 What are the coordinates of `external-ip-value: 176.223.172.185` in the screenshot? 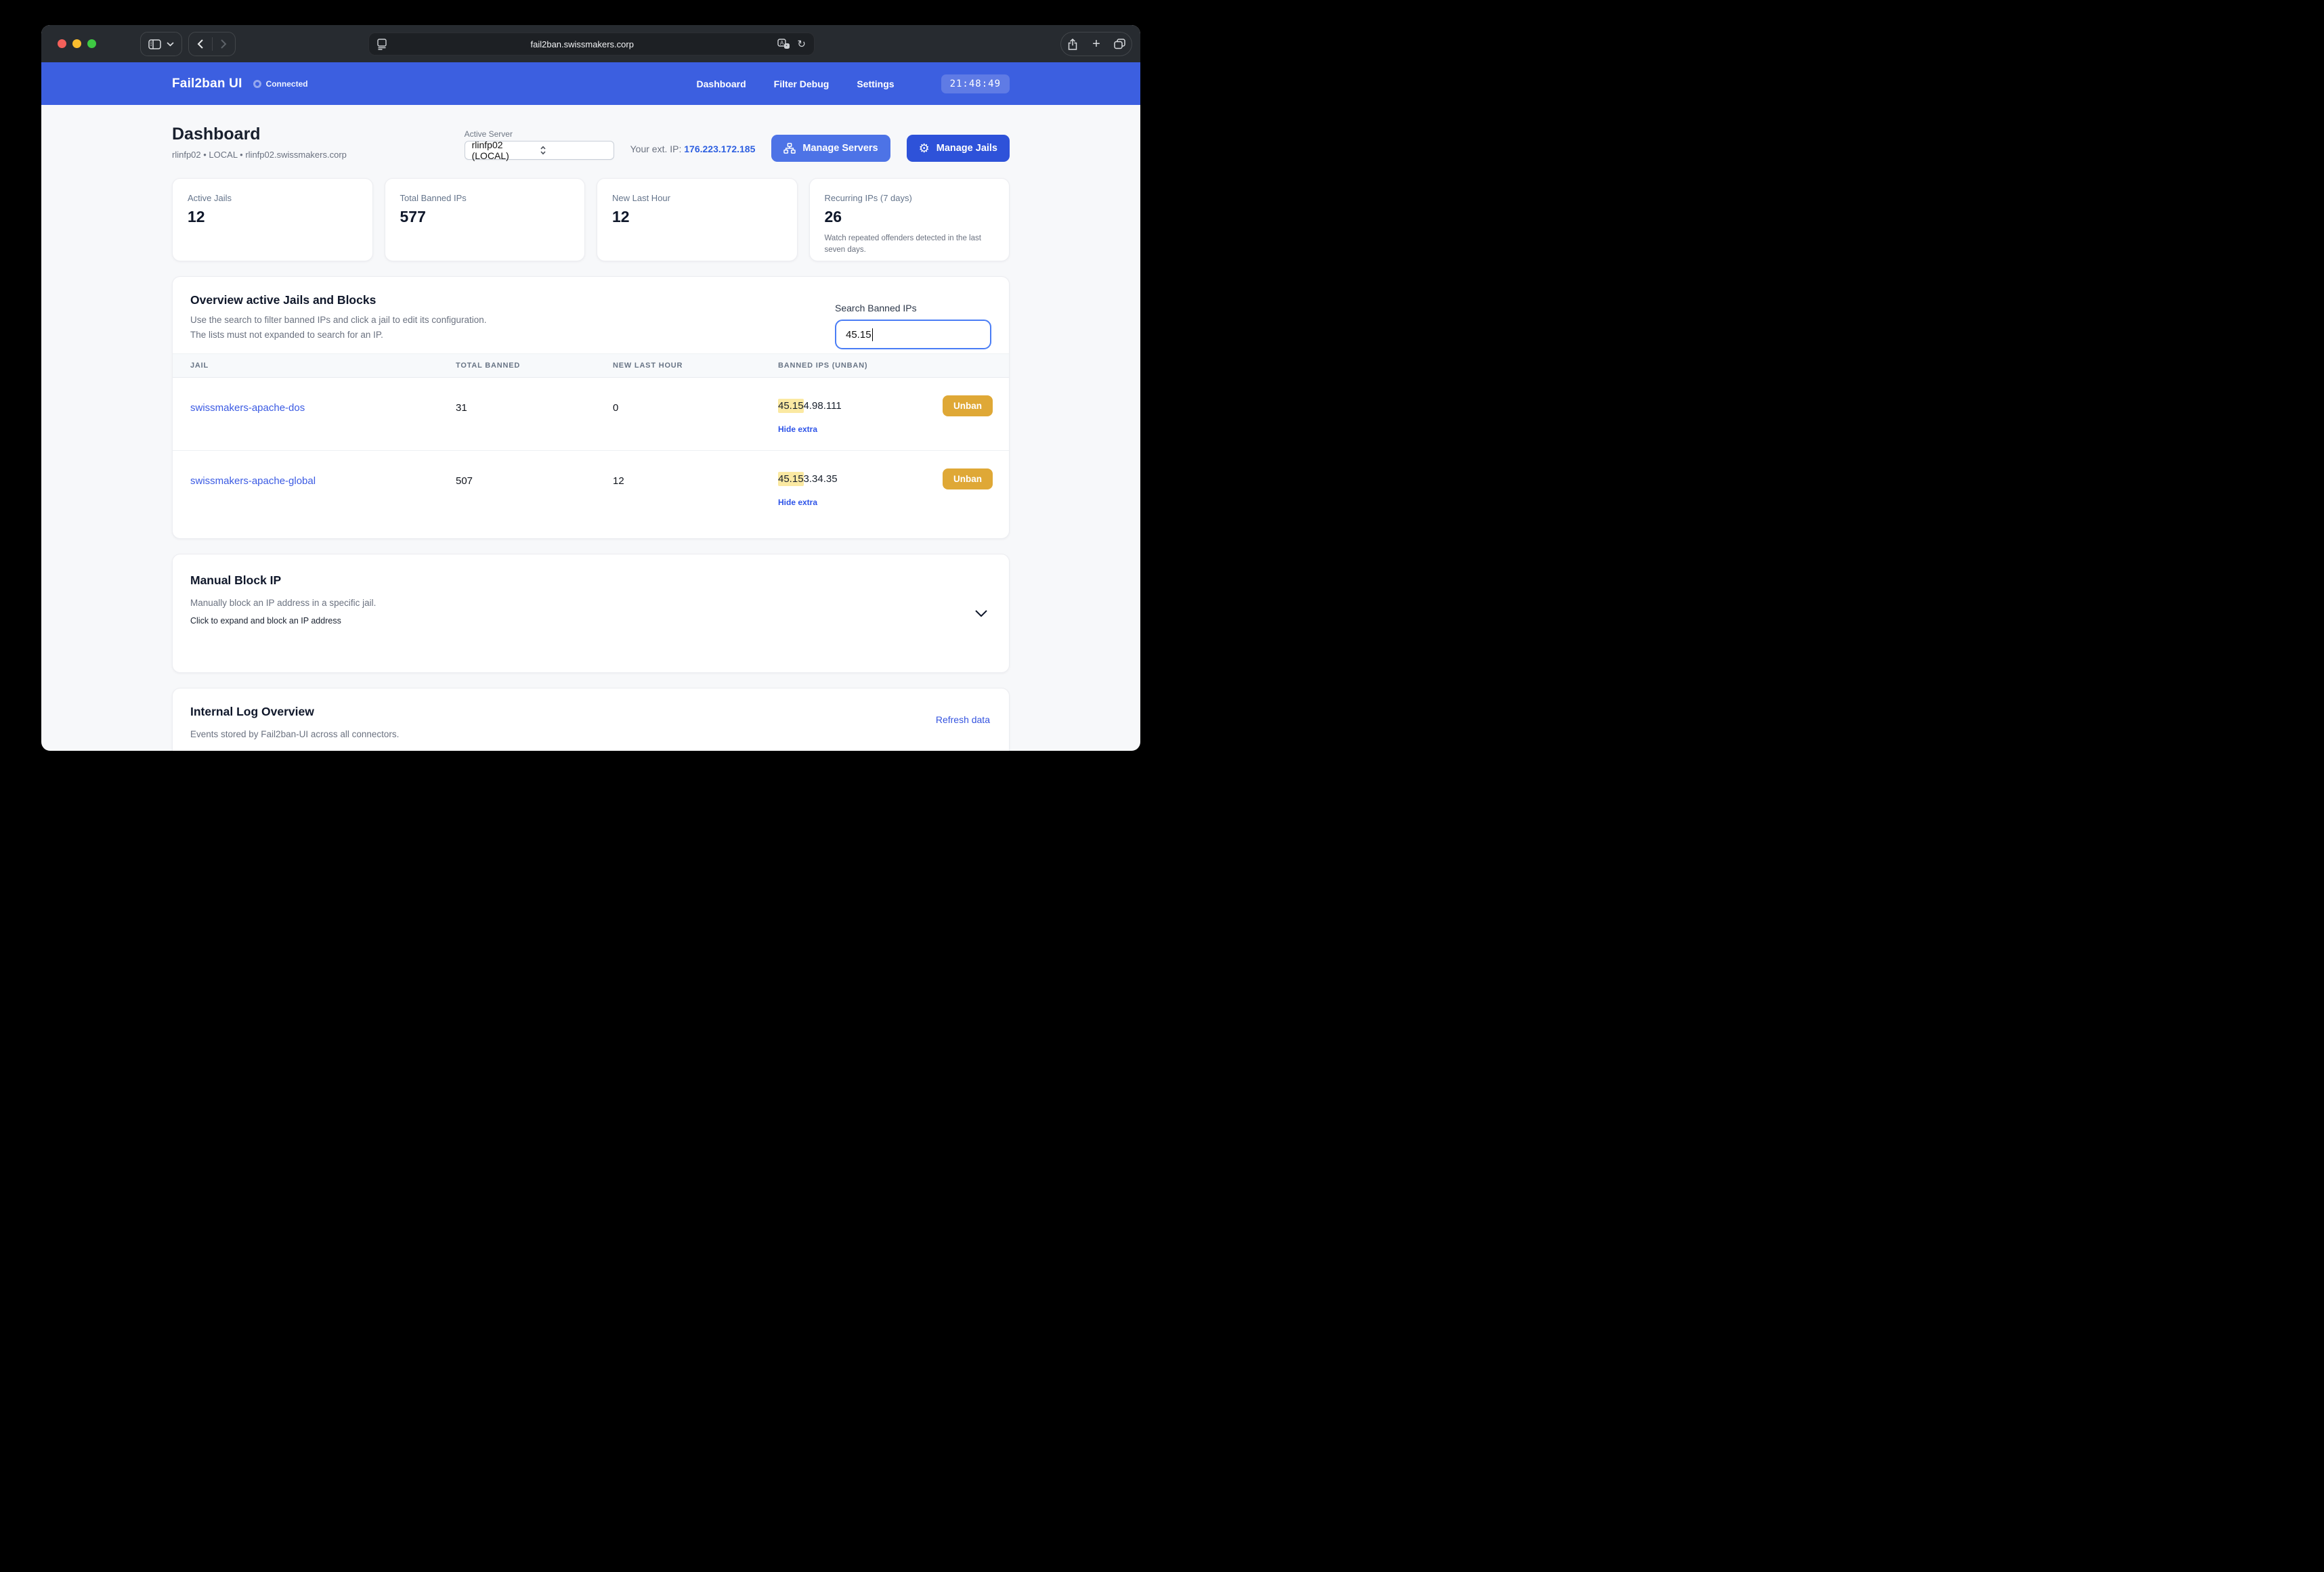 It's located at (719, 149).